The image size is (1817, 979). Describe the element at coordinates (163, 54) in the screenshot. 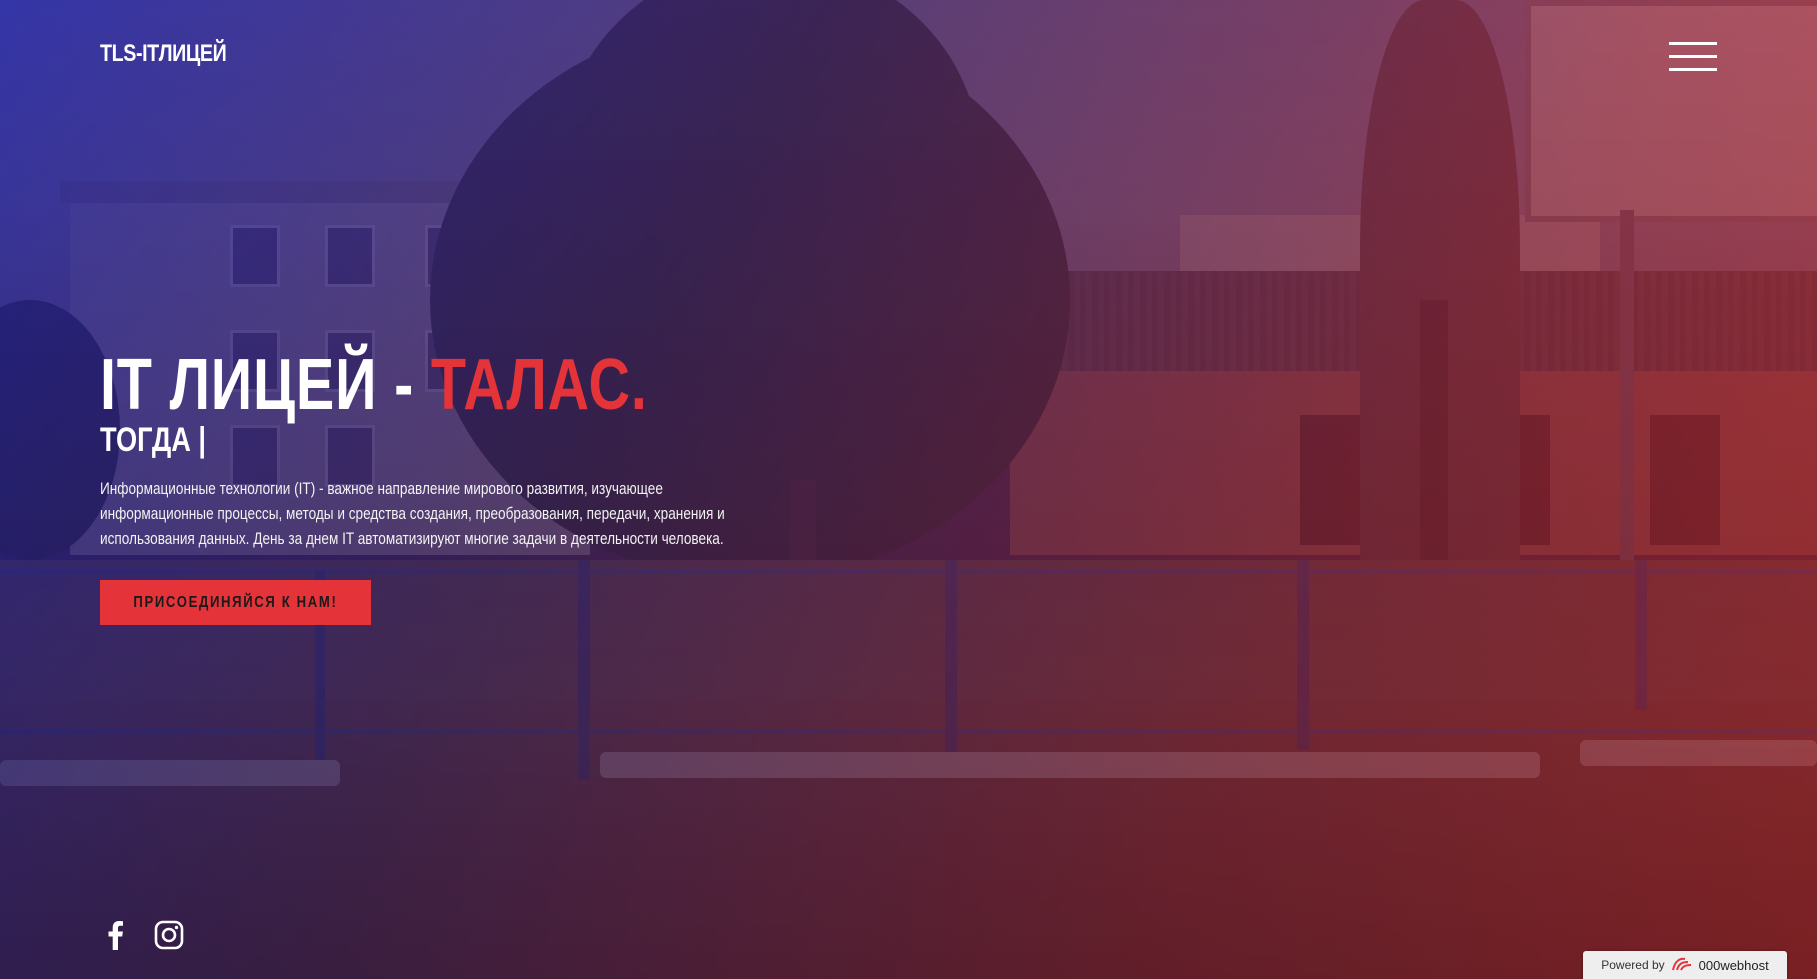

I see `site-logo: TLS-ITЛИЦЕЙ` at that location.